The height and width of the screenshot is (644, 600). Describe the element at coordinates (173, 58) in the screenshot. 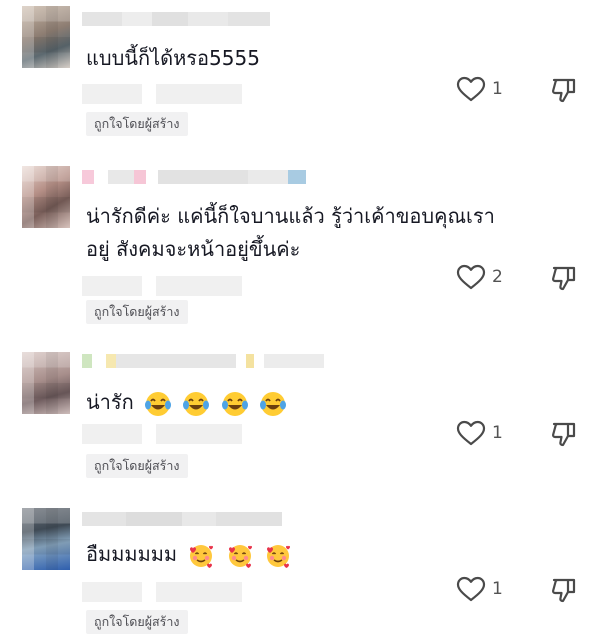

I see `comment-text: แบบนี้ก็ได้หรอ5555` at that location.